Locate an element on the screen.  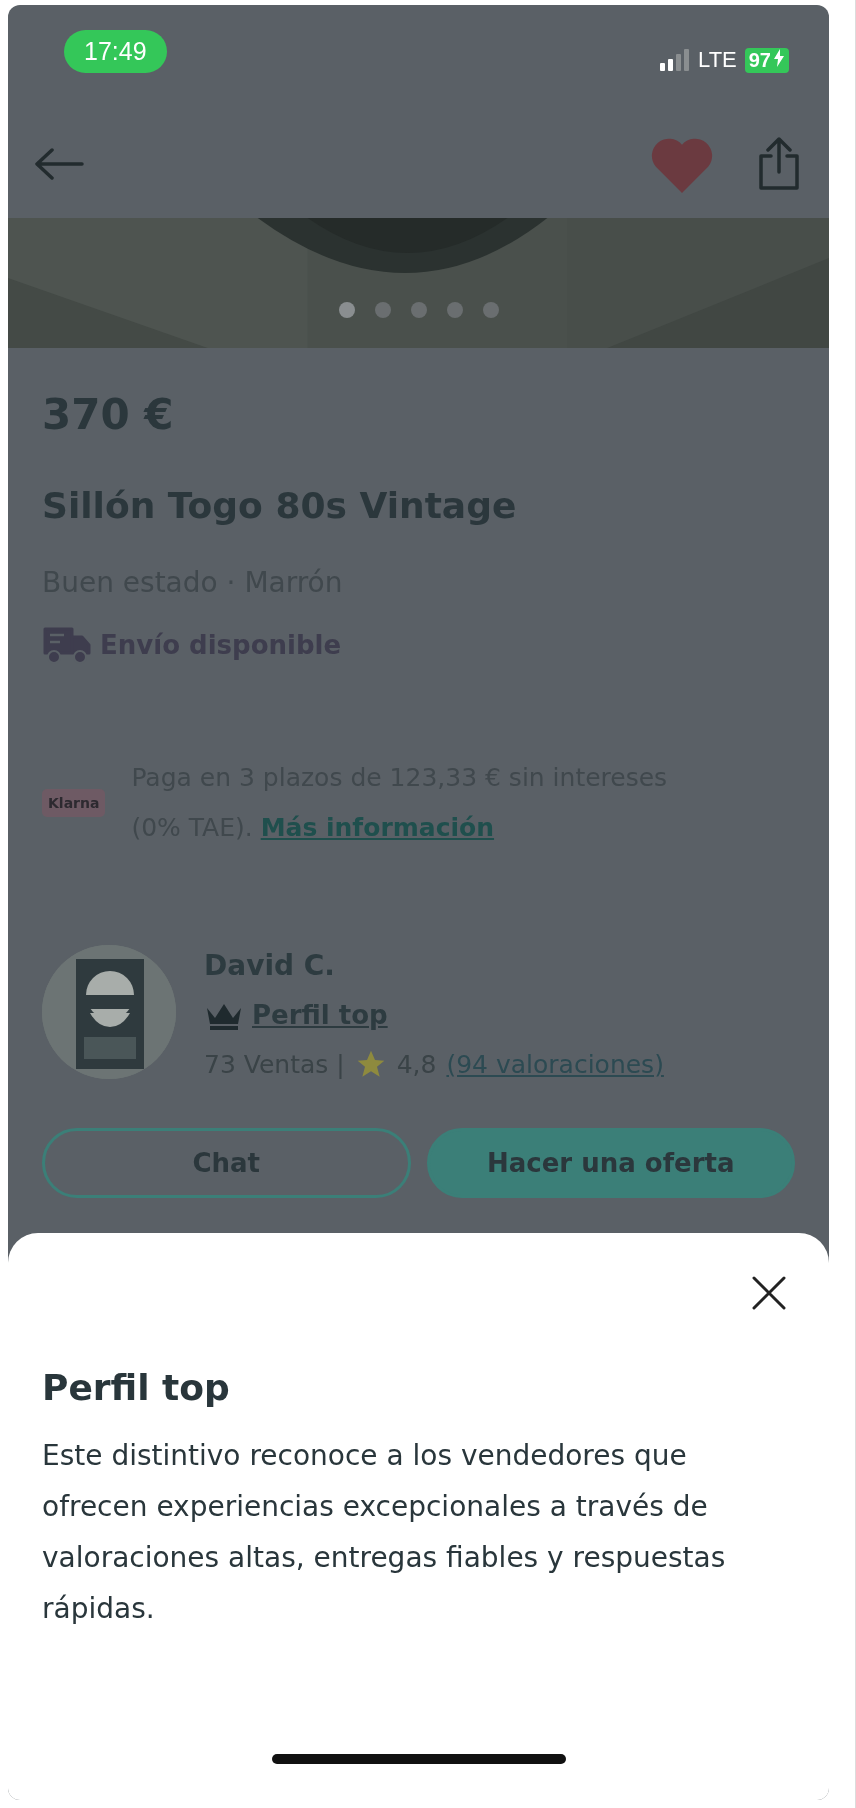
sheet-title: Perfil top is located at coordinates (136, 1387).